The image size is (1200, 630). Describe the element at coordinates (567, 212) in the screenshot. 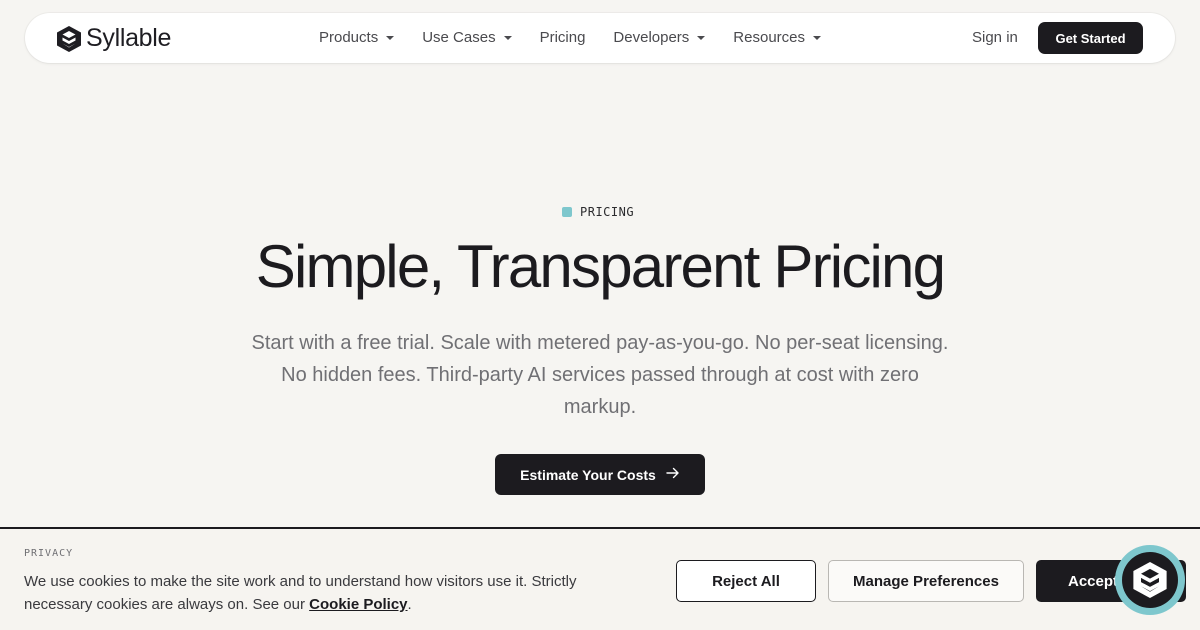

I see `square-bullet-icon` at that location.